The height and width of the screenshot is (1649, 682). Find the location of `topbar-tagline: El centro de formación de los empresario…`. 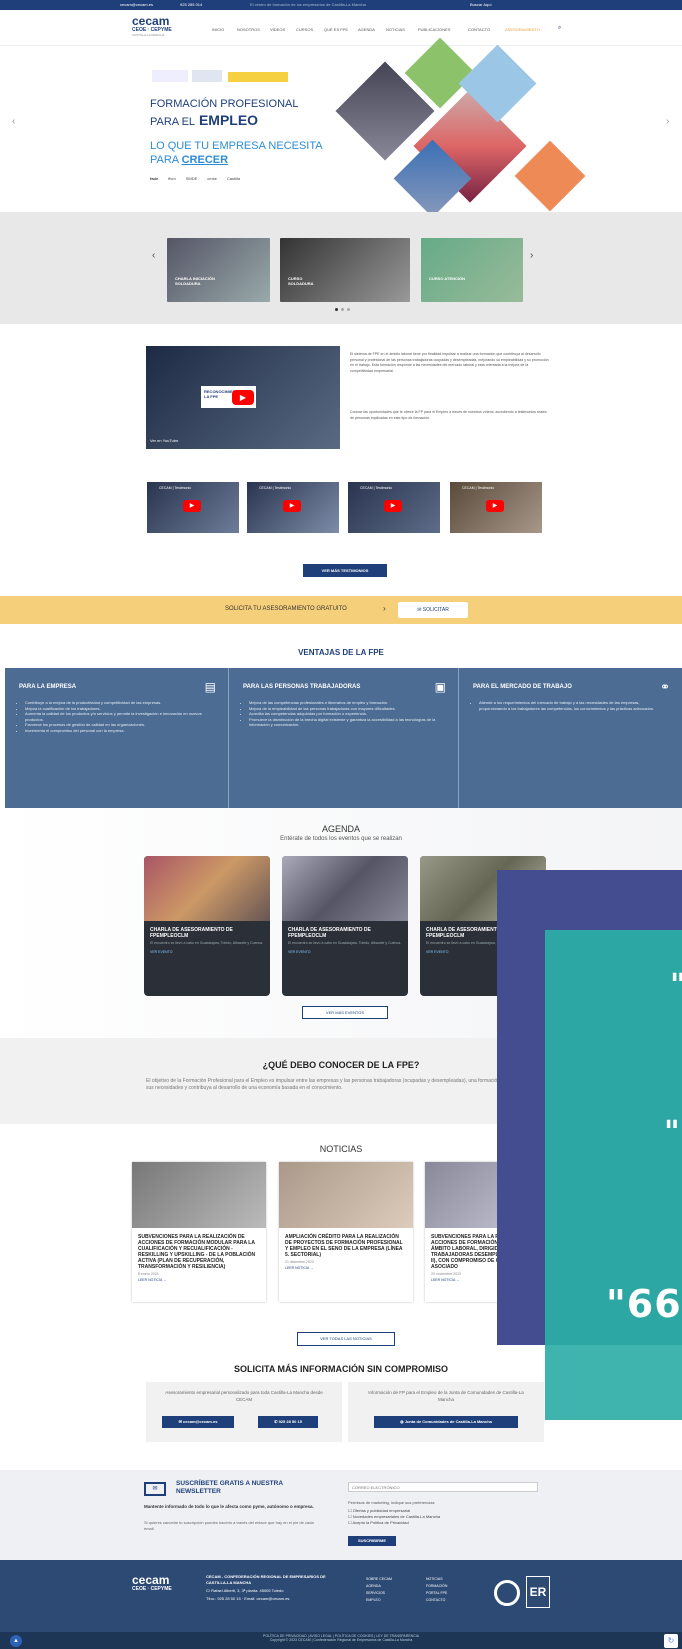

topbar-tagline: El centro de formación de los empresario… is located at coordinates (308, 4).